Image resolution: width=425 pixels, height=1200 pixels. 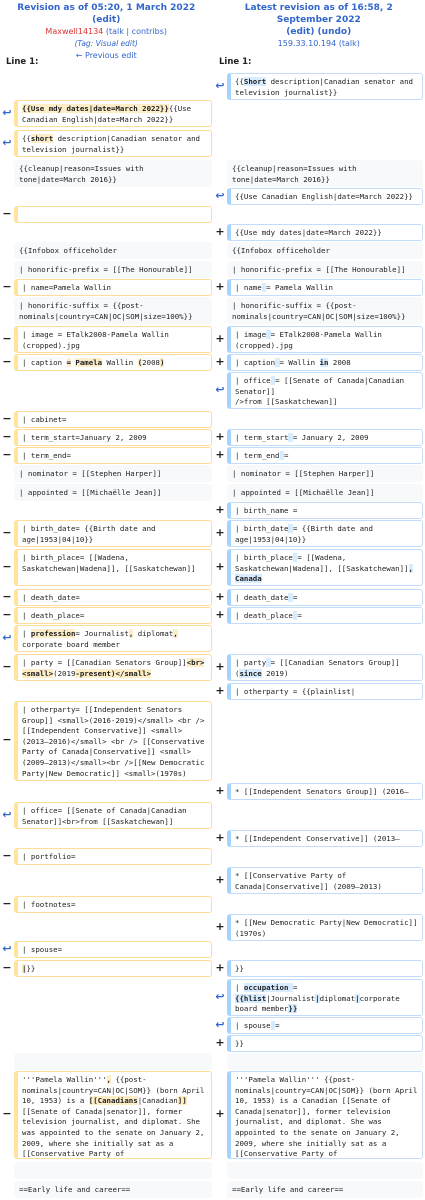 I want to click on new-diff-line: | nominator = [[Stephen Harper]], so click(x=325, y=473).